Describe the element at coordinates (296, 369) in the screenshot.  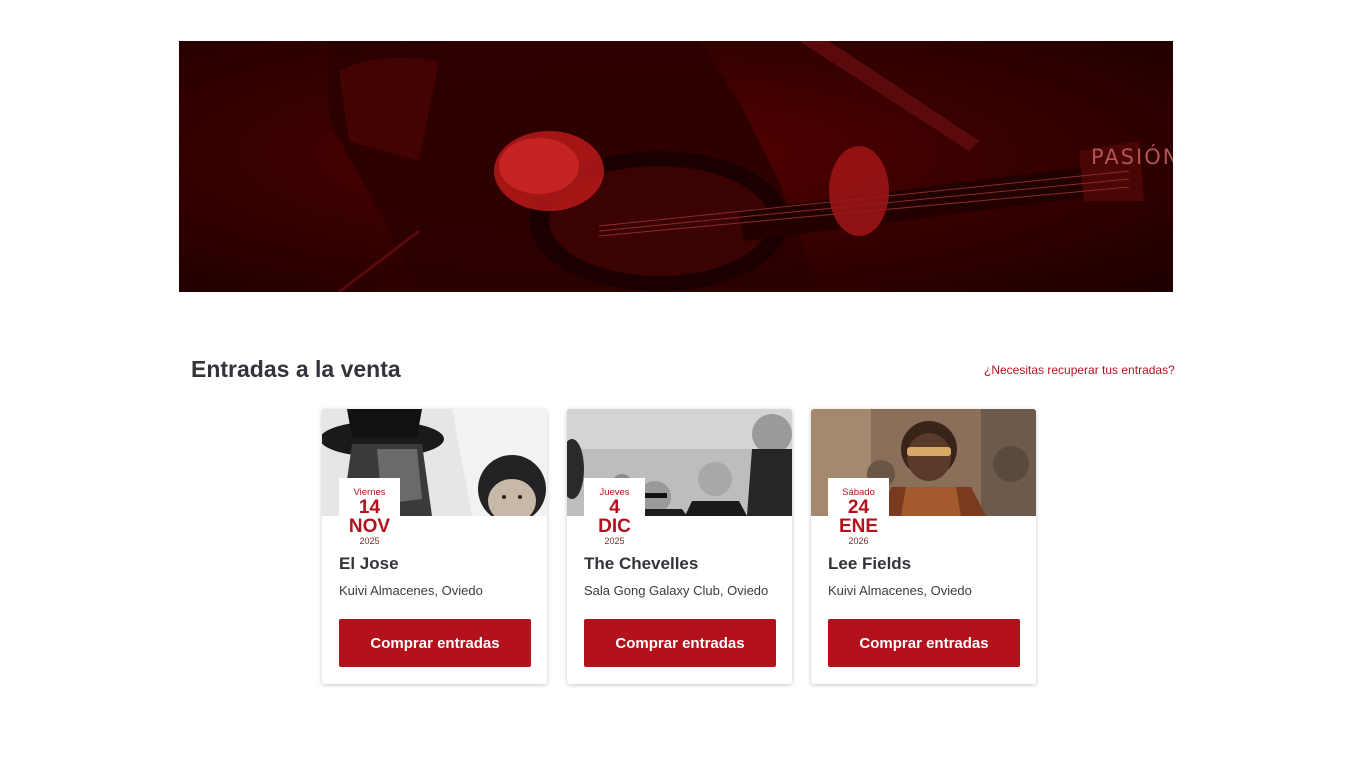
I see `section-title: Entradas a la venta` at that location.